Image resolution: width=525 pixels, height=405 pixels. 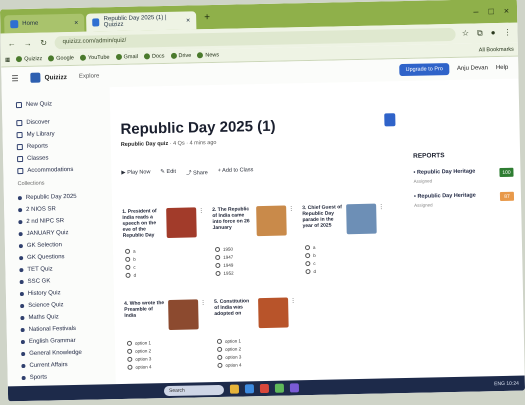 I want to click on tab-home: Home ×, so click(x=44, y=23).